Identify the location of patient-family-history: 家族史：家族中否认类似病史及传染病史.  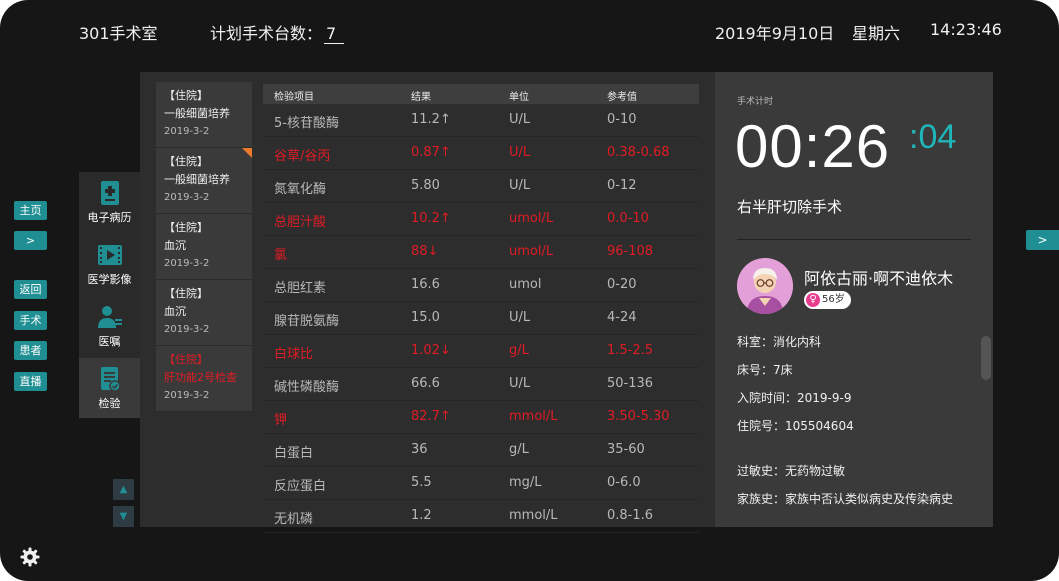
(845, 499).